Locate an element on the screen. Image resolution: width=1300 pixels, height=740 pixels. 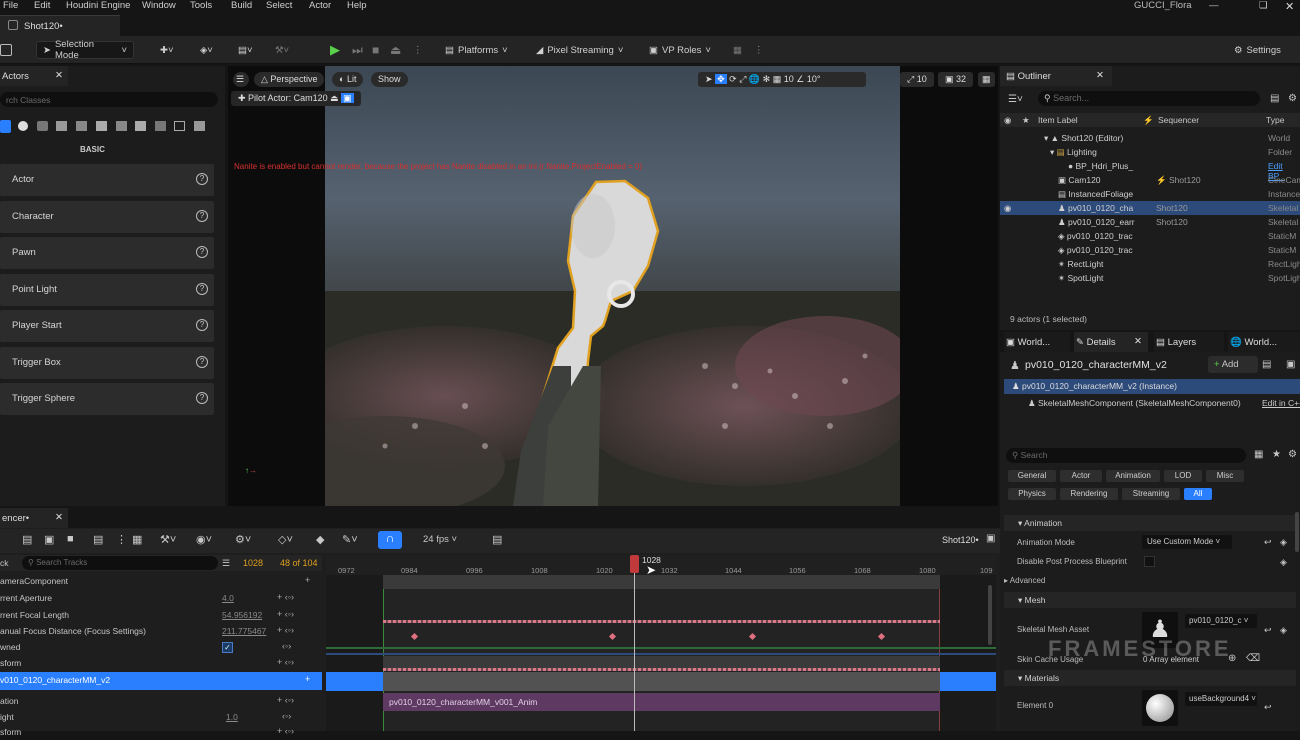
menu-edit: Edit is located at coordinates (42, 5).